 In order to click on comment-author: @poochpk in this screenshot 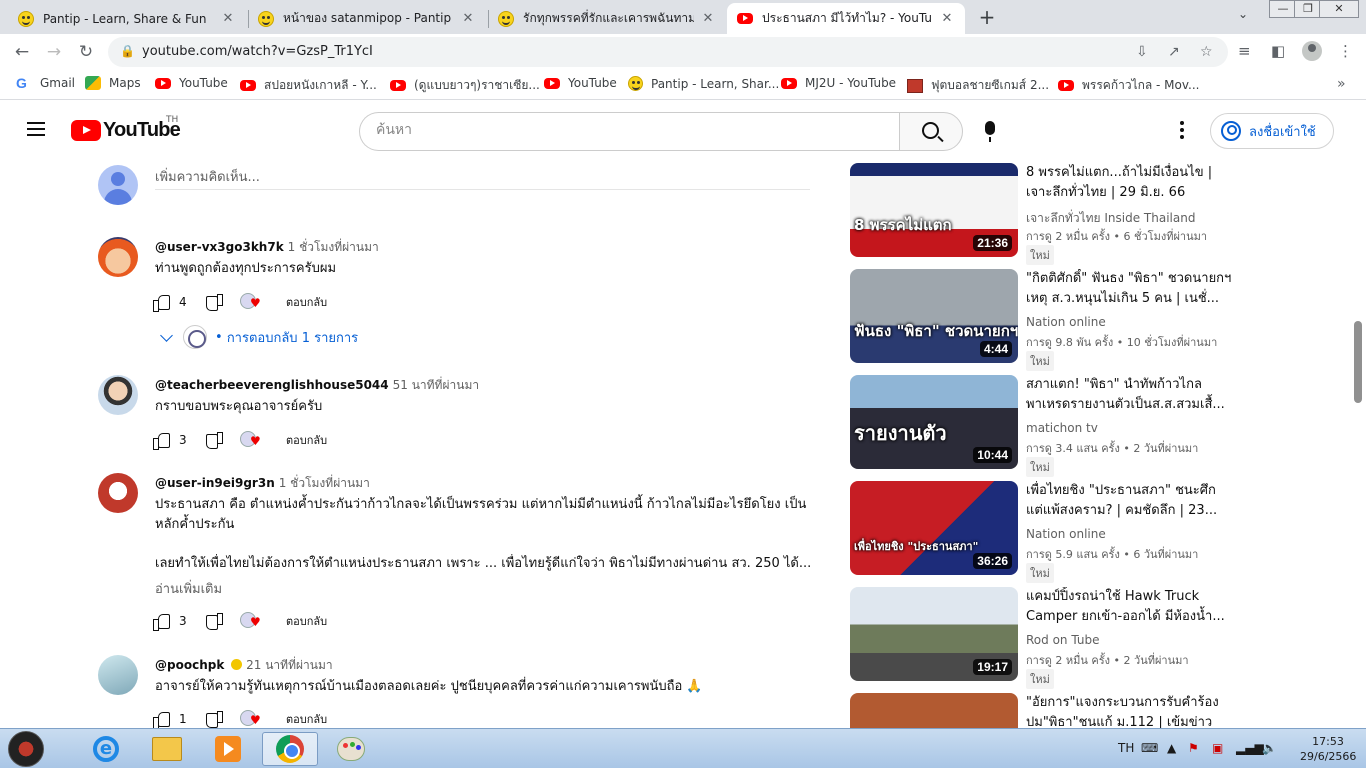, I will do `click(189, 665)`.